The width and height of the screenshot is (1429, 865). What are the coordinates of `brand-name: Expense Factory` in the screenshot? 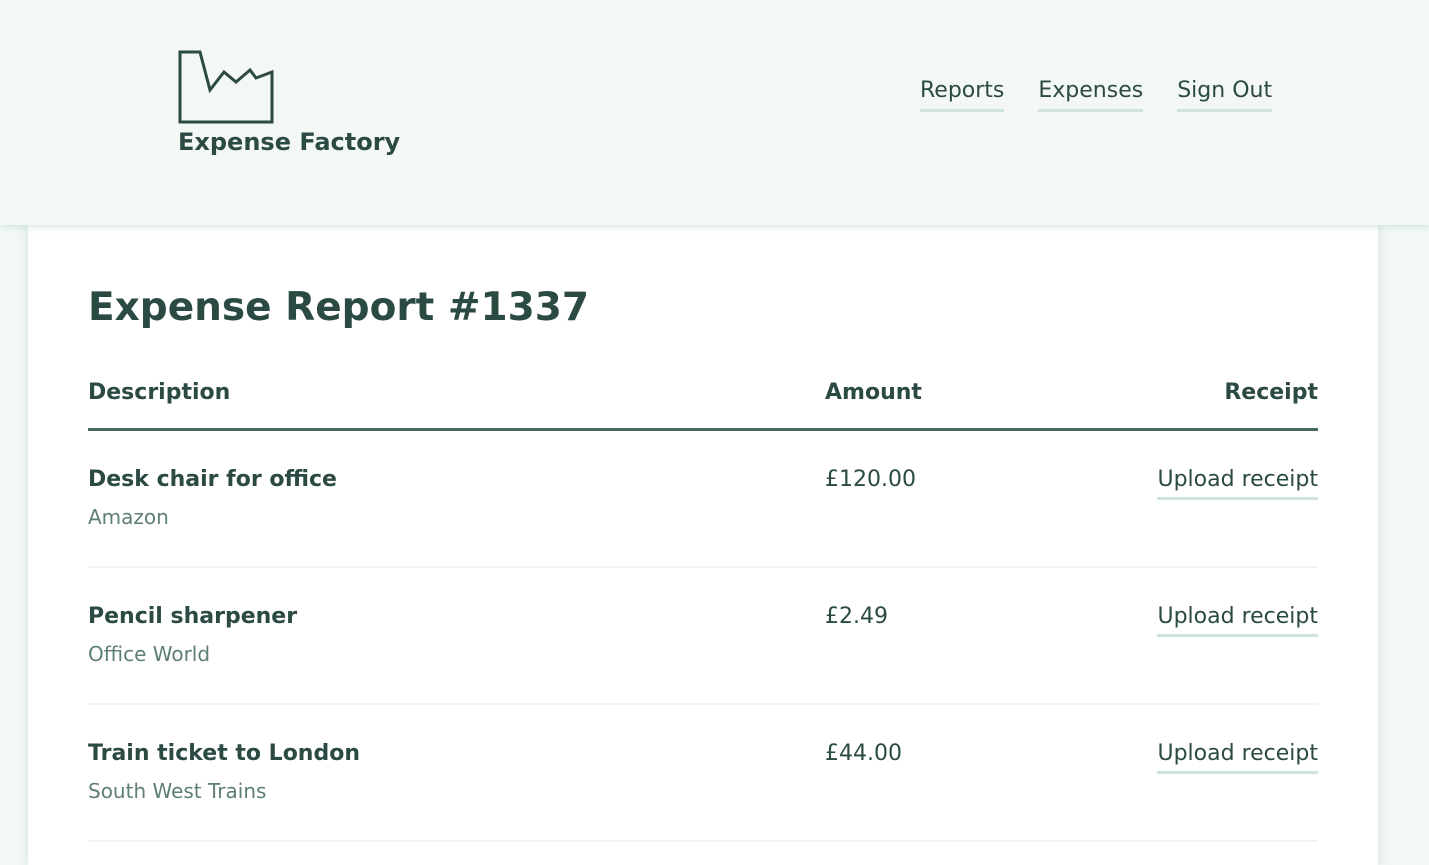 It's located at (289, 142).